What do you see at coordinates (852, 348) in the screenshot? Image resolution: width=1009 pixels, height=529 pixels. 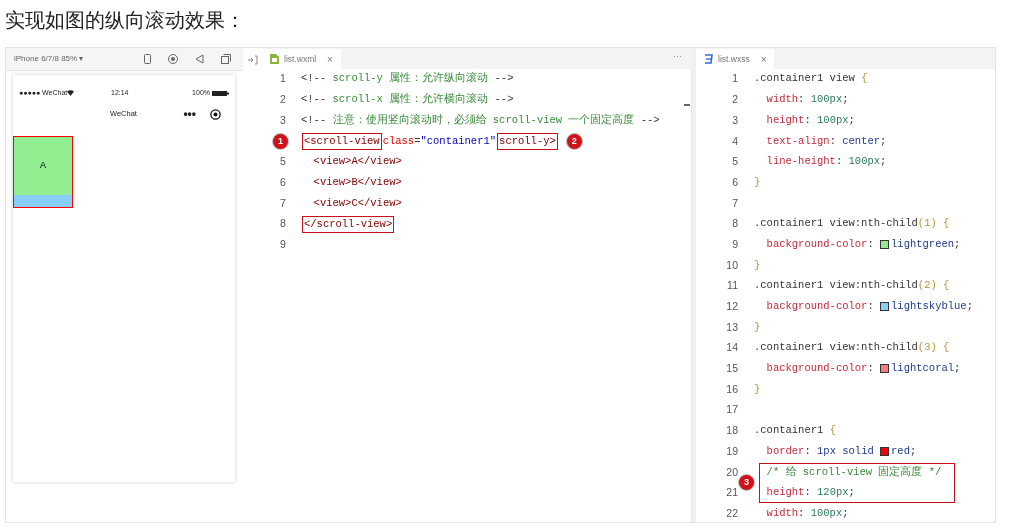 I see `code-line: .container1 view:nth-child(3) {` at bounding box center [852, 348].